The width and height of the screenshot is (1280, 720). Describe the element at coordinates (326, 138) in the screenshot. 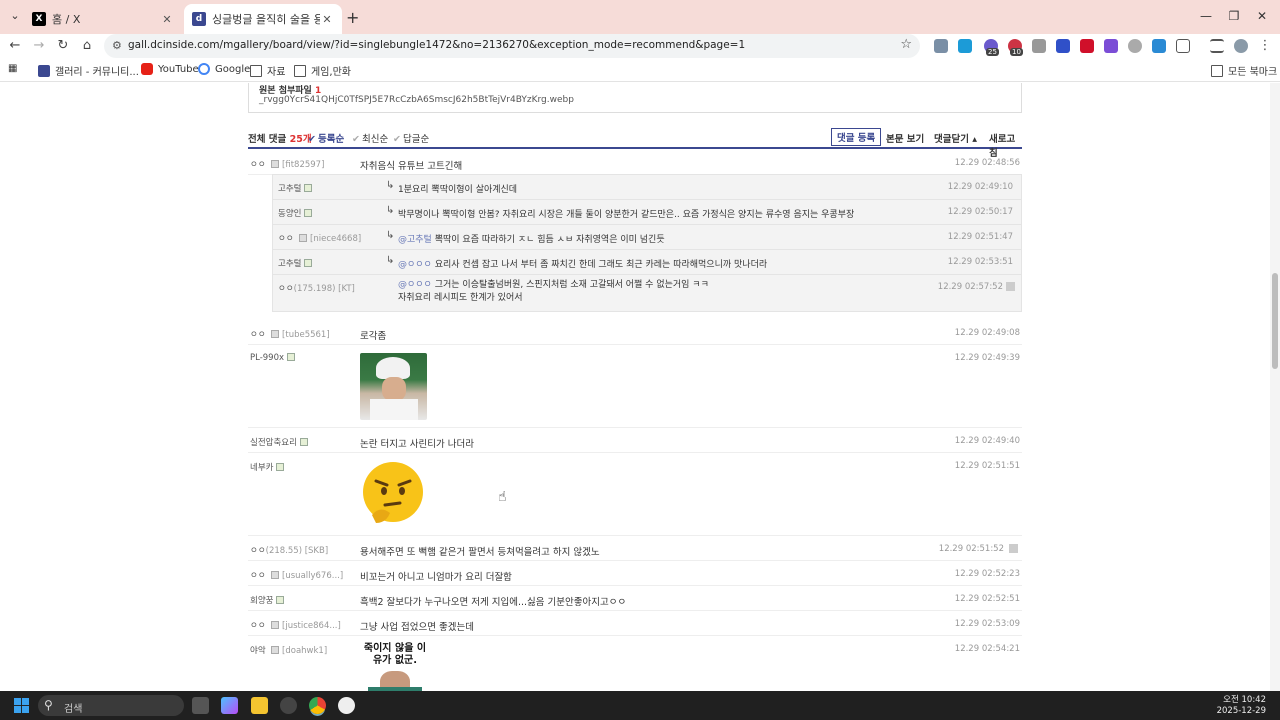

I see `sort-registered: ✔ 등록순` at that location.